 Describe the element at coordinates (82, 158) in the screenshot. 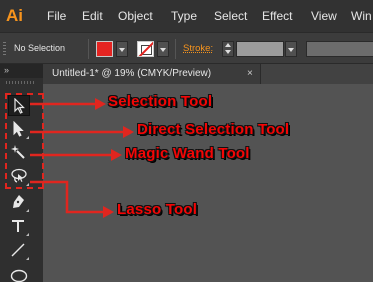

I see `annotation-connectors` at that location.